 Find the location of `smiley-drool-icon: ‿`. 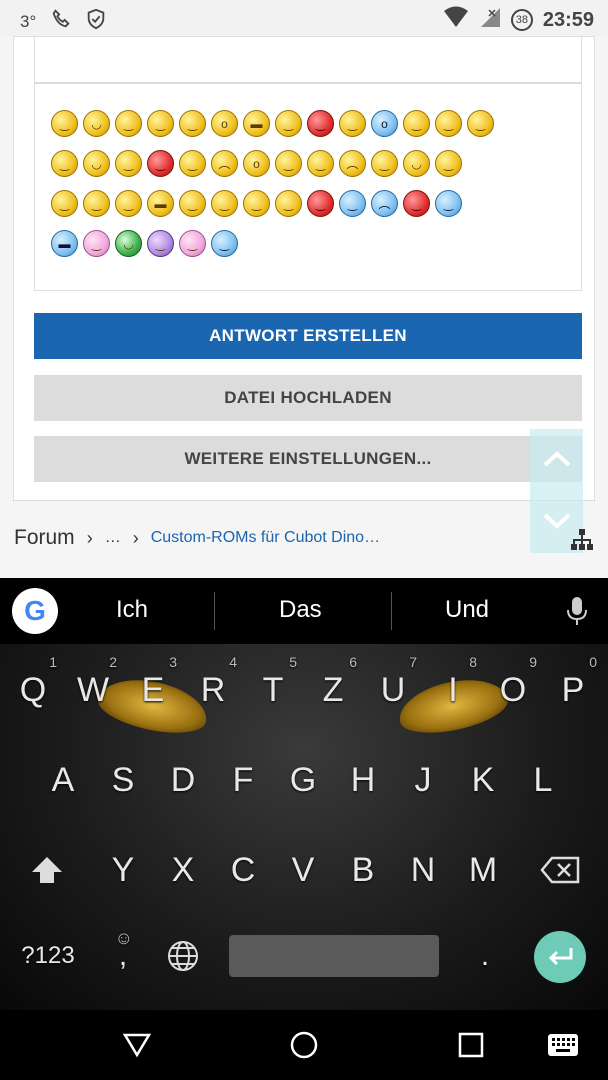

smiley-drool-icon: ‿ is located at coordinates (96, 243).